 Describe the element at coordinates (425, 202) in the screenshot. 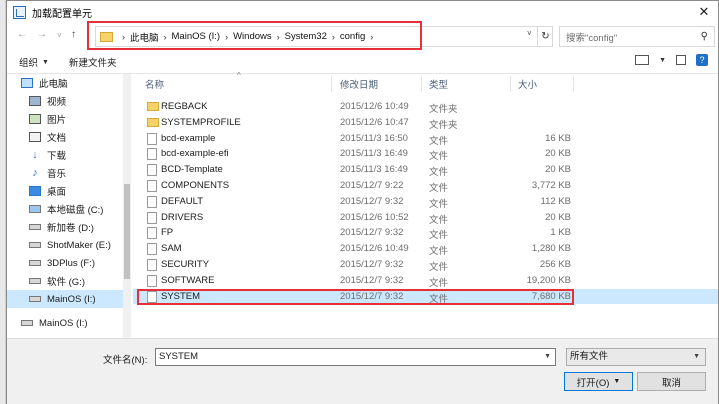

I see `table-row: DEFAULT 2015/12/7 9:32 文件 112 KB` at that location.